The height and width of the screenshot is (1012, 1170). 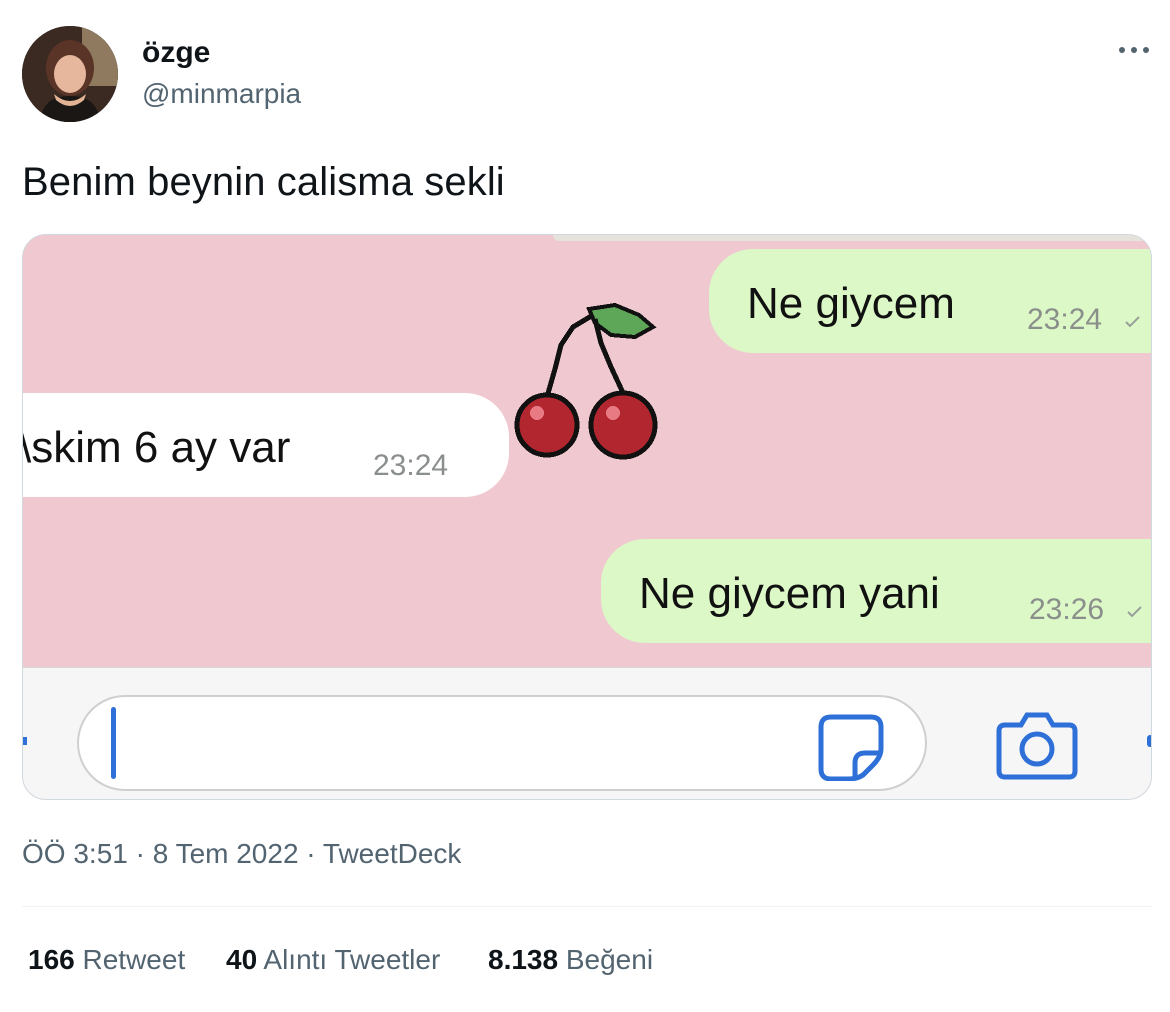 I want to click on mic-icon, so click(x=1148, y=743).